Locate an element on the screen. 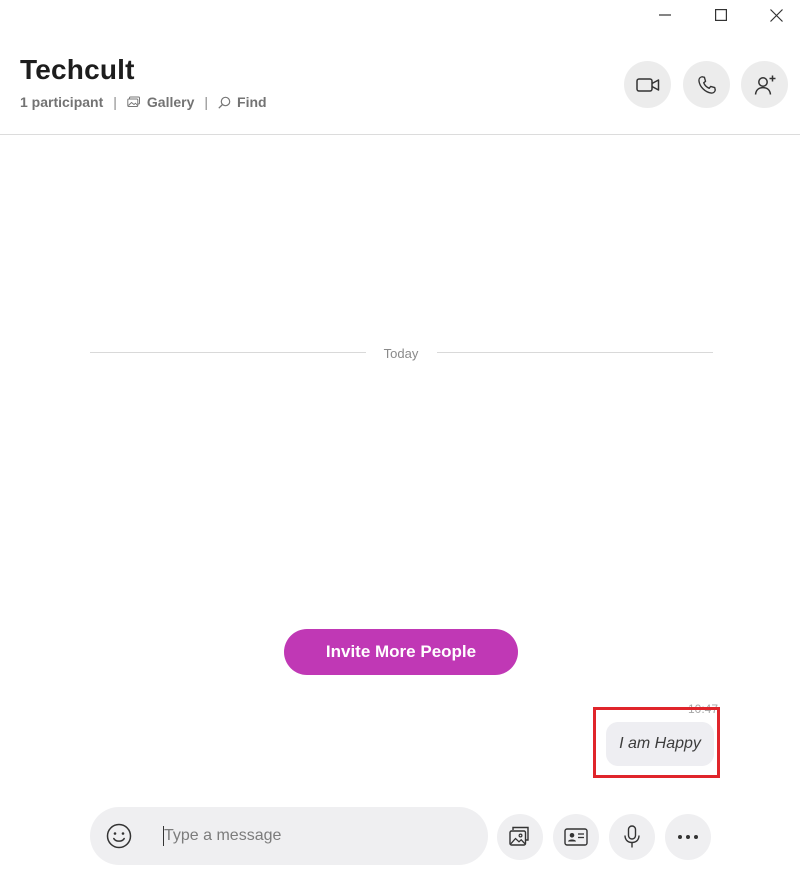  contact-card-icon is located at coordinates (576, 837).